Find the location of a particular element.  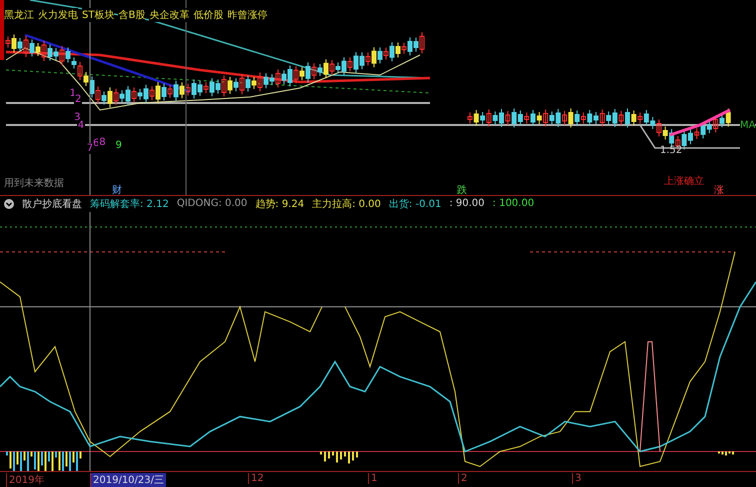

ma-label: MA is located at coordinates (748, 125).